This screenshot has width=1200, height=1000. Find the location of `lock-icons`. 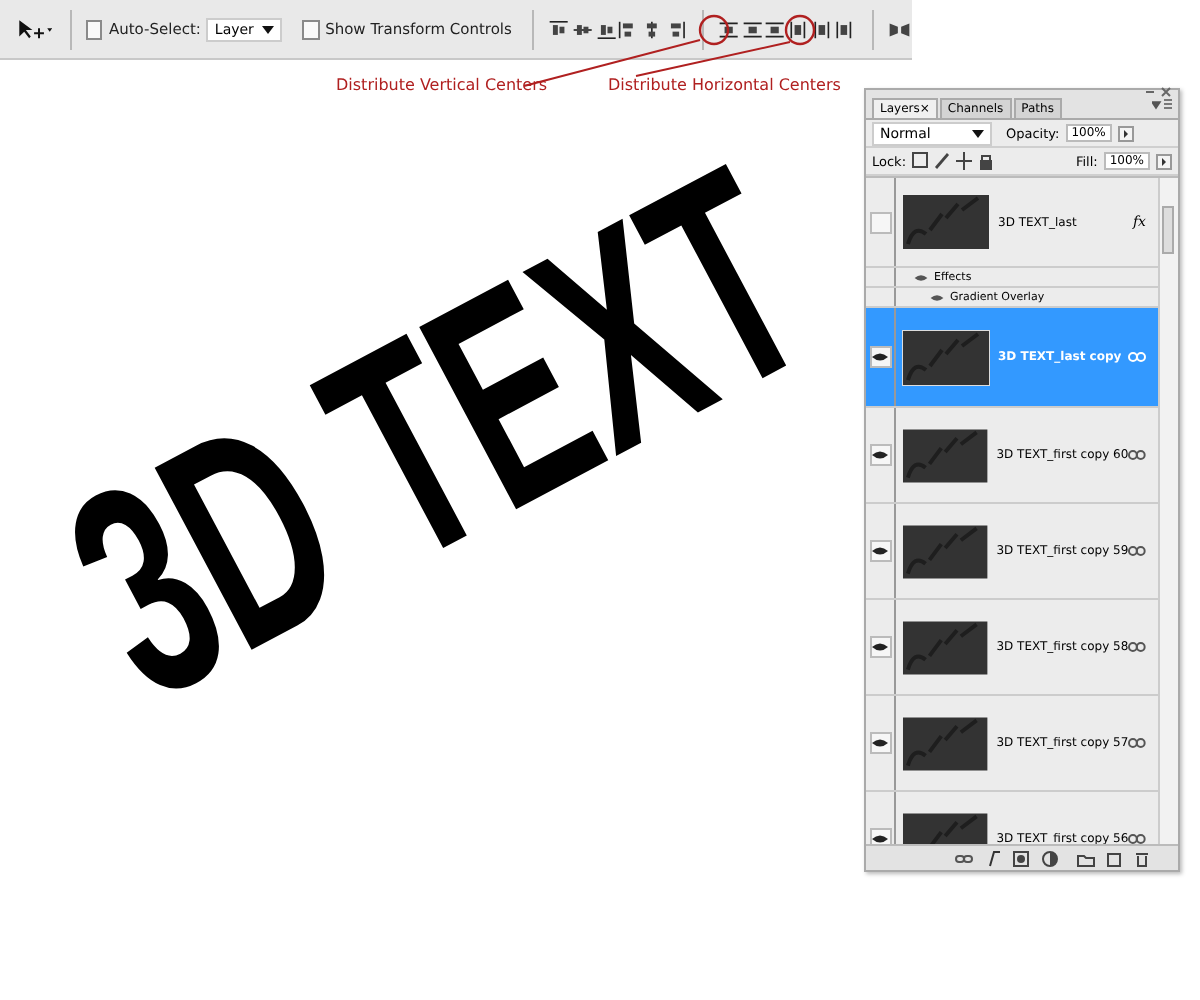

lock-icons is located at coordinates (954, 161).